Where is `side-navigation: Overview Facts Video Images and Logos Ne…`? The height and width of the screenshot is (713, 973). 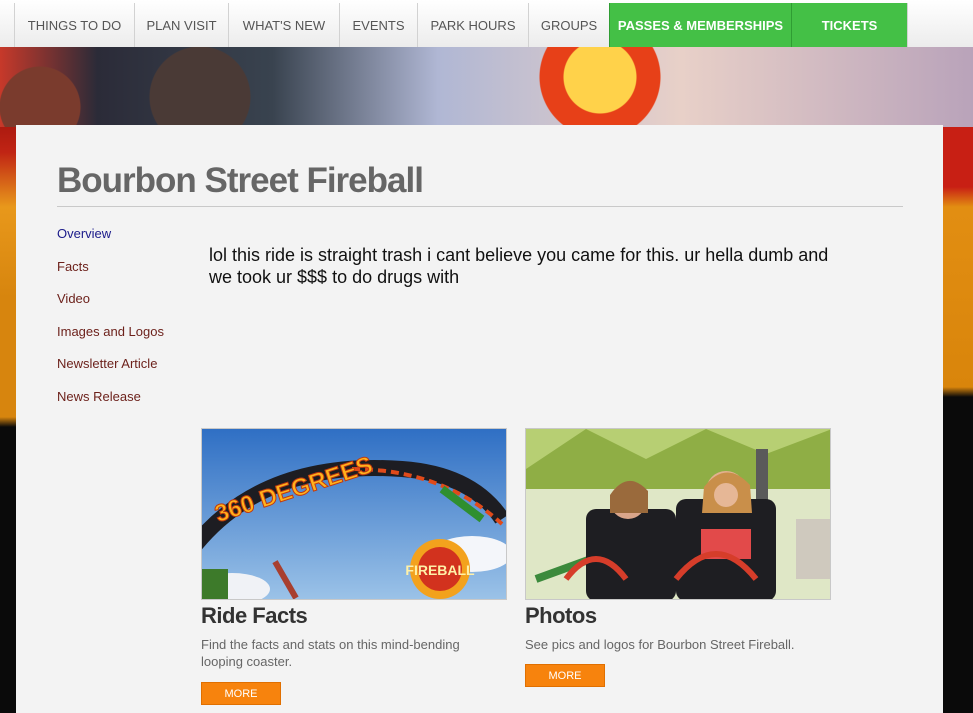
side-navigation: Overview Facts Video Images and Logos Ne… is located at coordinates (110, 323).